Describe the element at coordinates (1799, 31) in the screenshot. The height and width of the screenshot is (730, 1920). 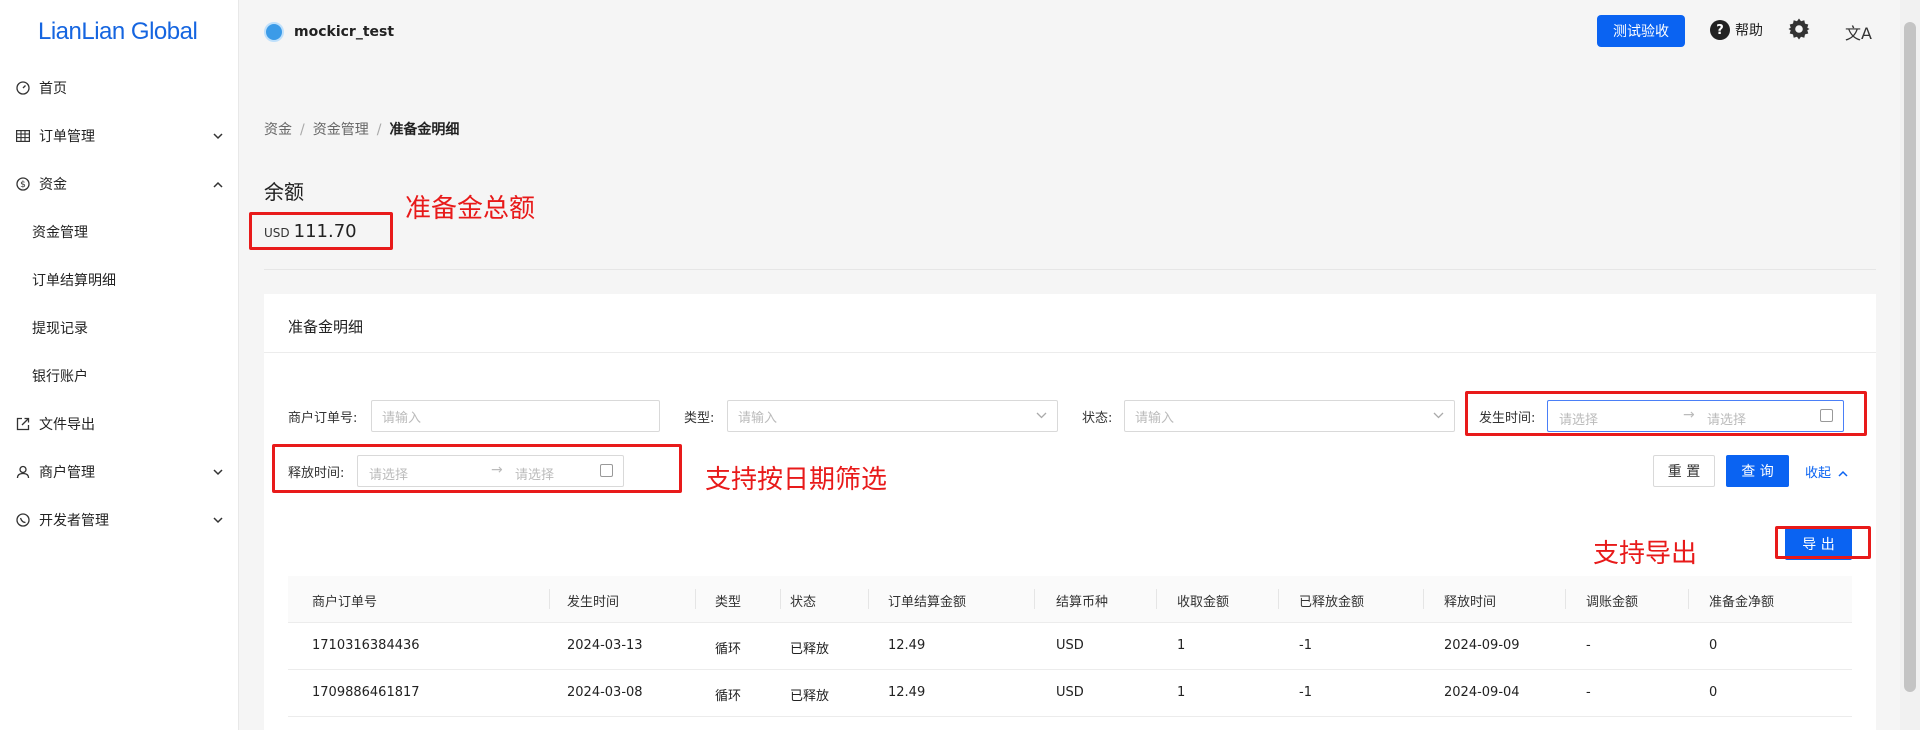
I see `gear-icon` at that location.